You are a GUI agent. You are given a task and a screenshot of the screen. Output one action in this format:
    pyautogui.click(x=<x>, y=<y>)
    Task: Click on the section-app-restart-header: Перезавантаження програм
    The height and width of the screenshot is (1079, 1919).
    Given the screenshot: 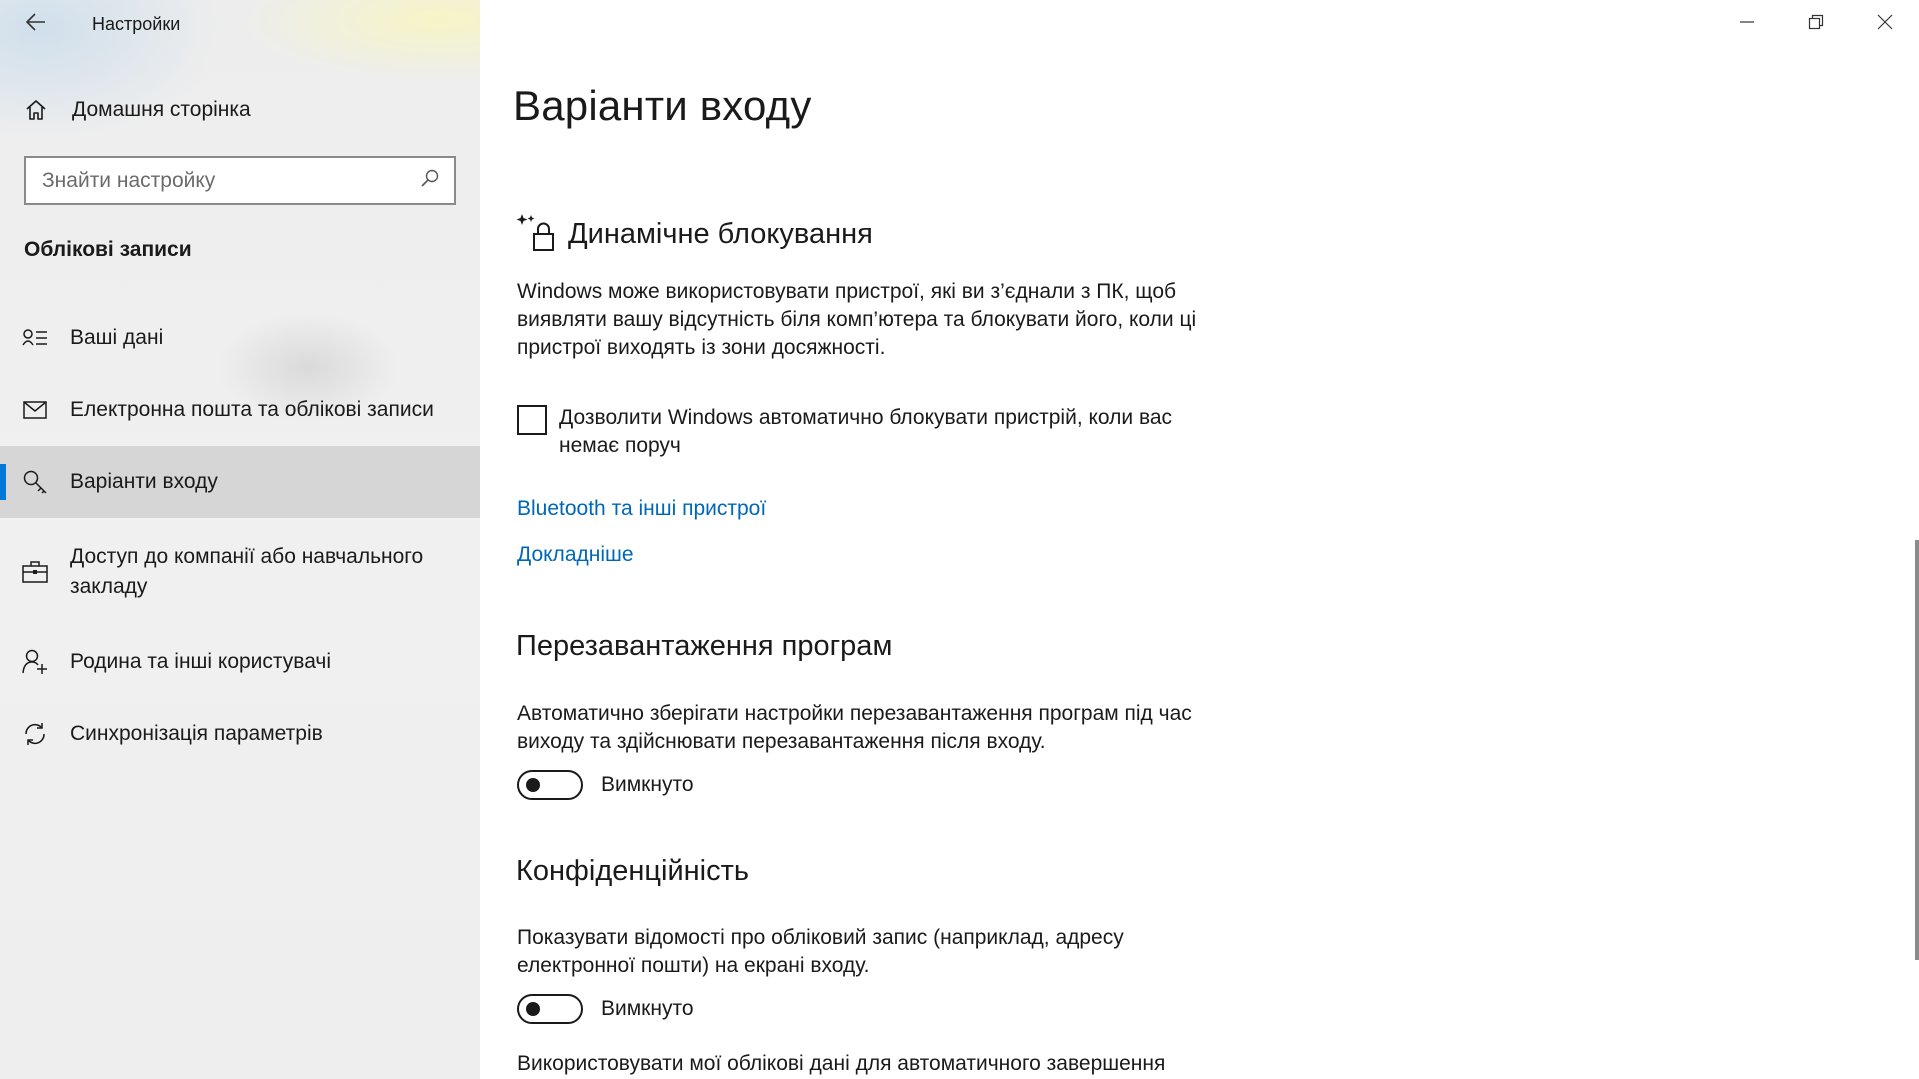 What is the action you would take?
    pyautogui.click(x=704, y=646)
    